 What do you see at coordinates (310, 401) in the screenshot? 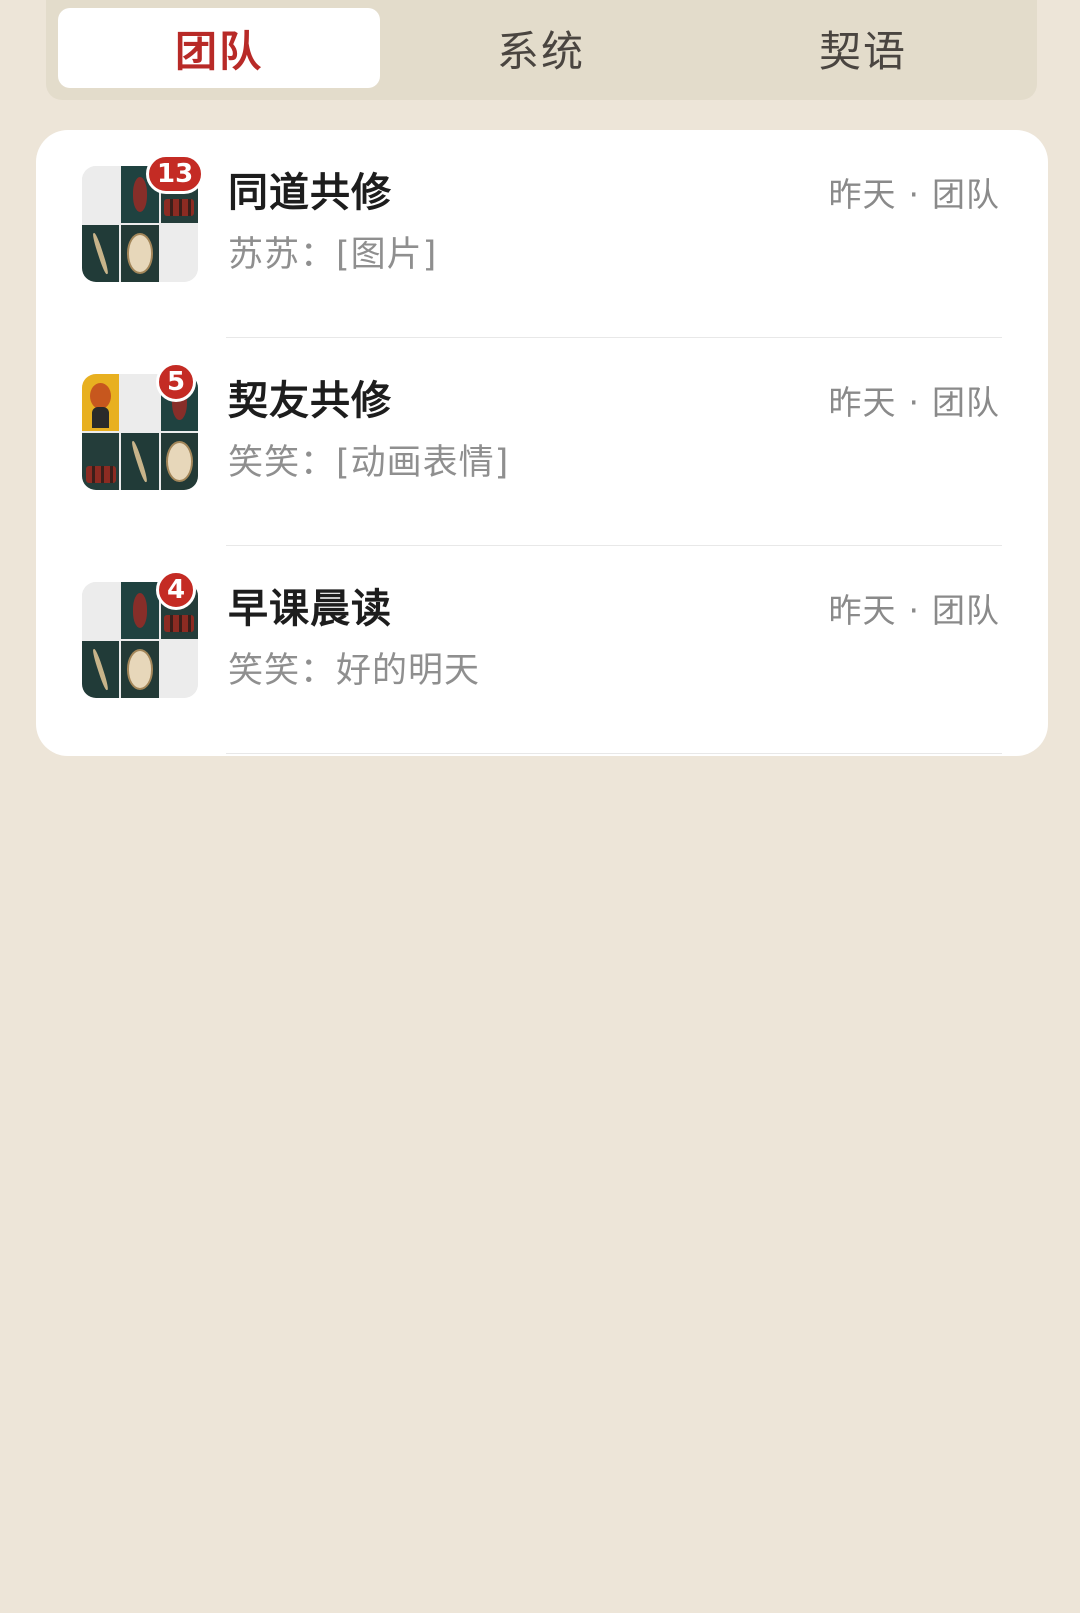
I see `conversation-title: 契友共修` at bounding box center [310, 401].